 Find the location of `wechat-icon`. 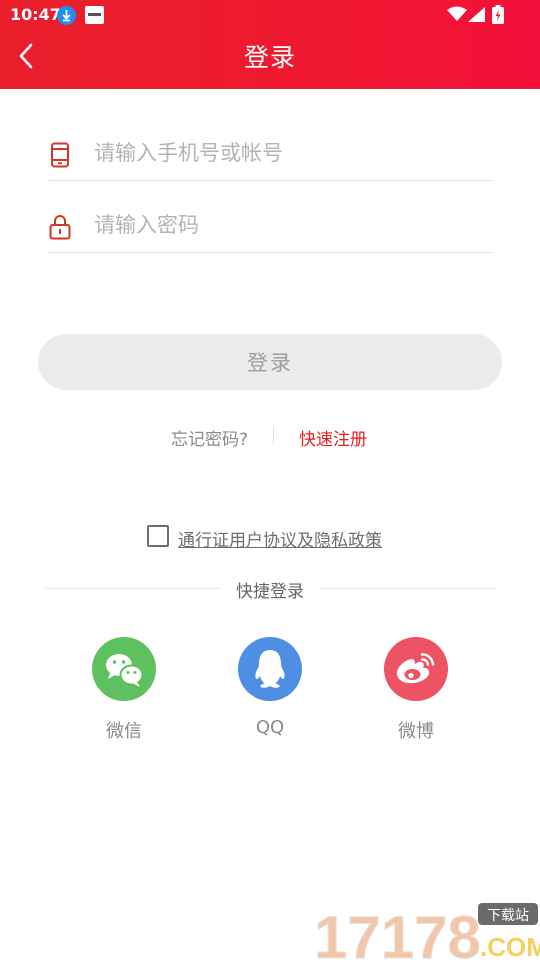

wechat-icon is located at coordinates (125, 670).